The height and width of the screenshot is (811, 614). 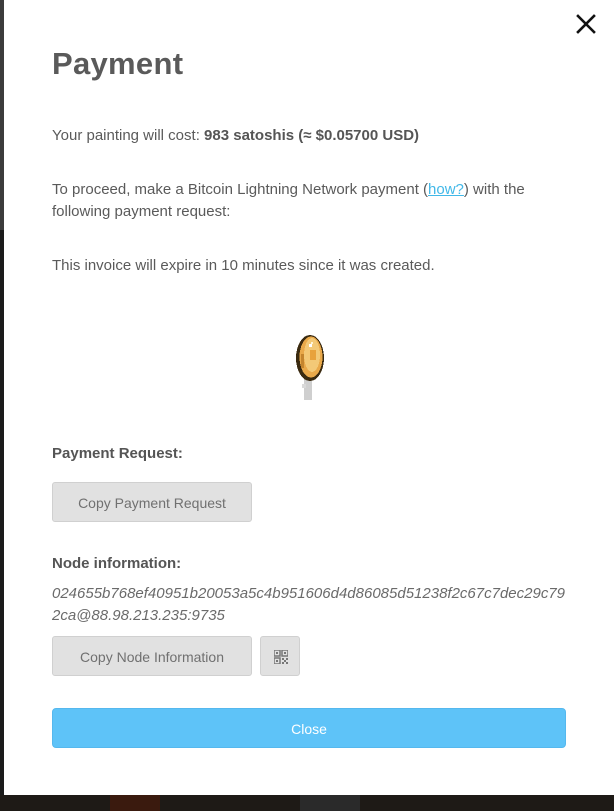 What do you see at coordinates (586, 24) in the screenshot?
I see `close-icon` at bounding box center [586, 24].